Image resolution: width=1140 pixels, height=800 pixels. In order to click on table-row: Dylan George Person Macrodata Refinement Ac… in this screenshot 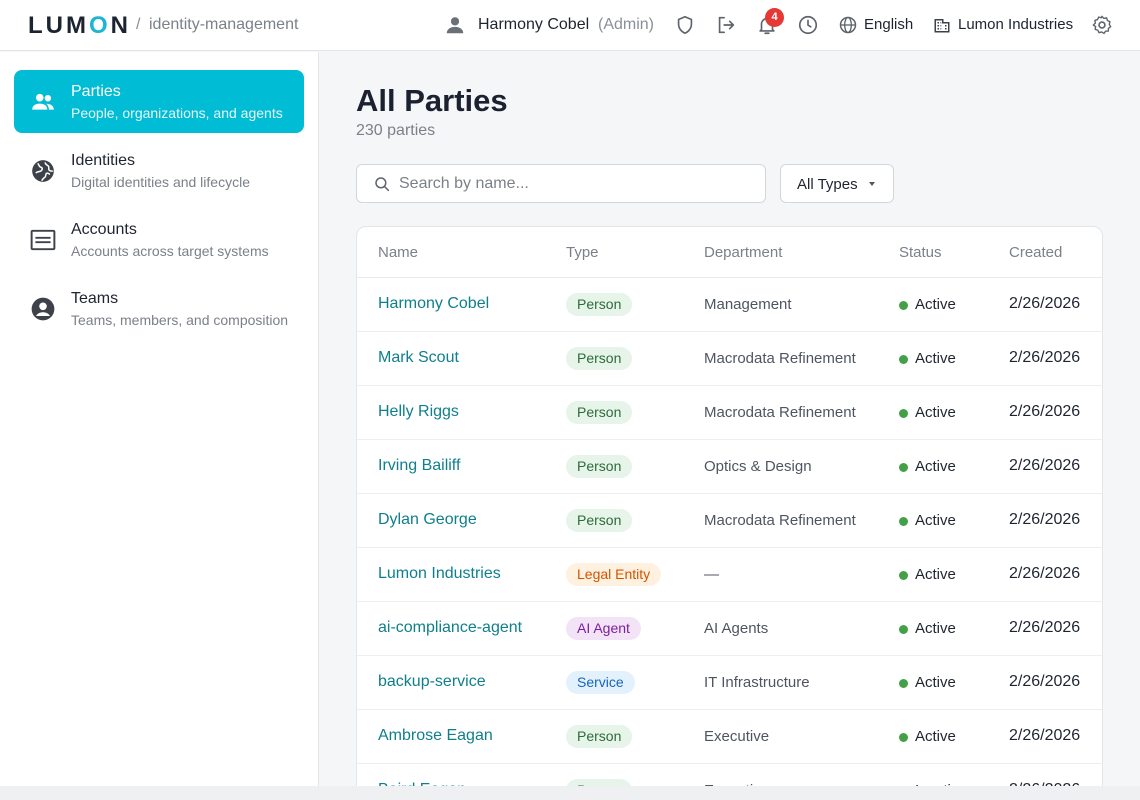, I will do `click(729, 521)`.